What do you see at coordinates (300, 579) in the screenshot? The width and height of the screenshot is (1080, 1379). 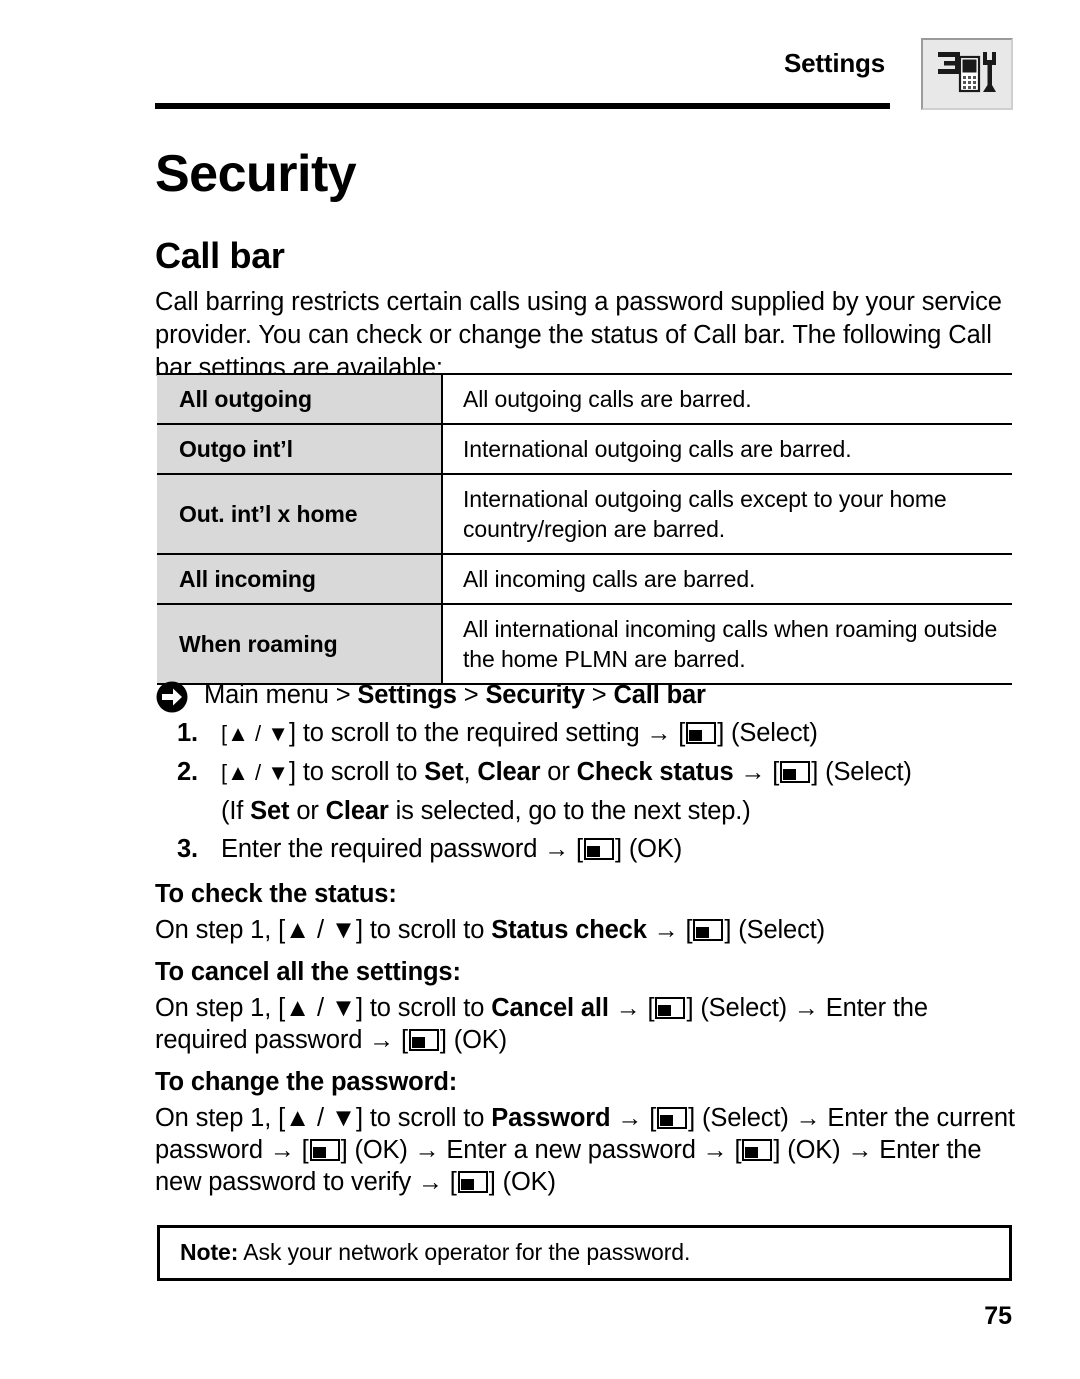 I see `table-cell-key: All incoming` at bounding box center [300, 579].